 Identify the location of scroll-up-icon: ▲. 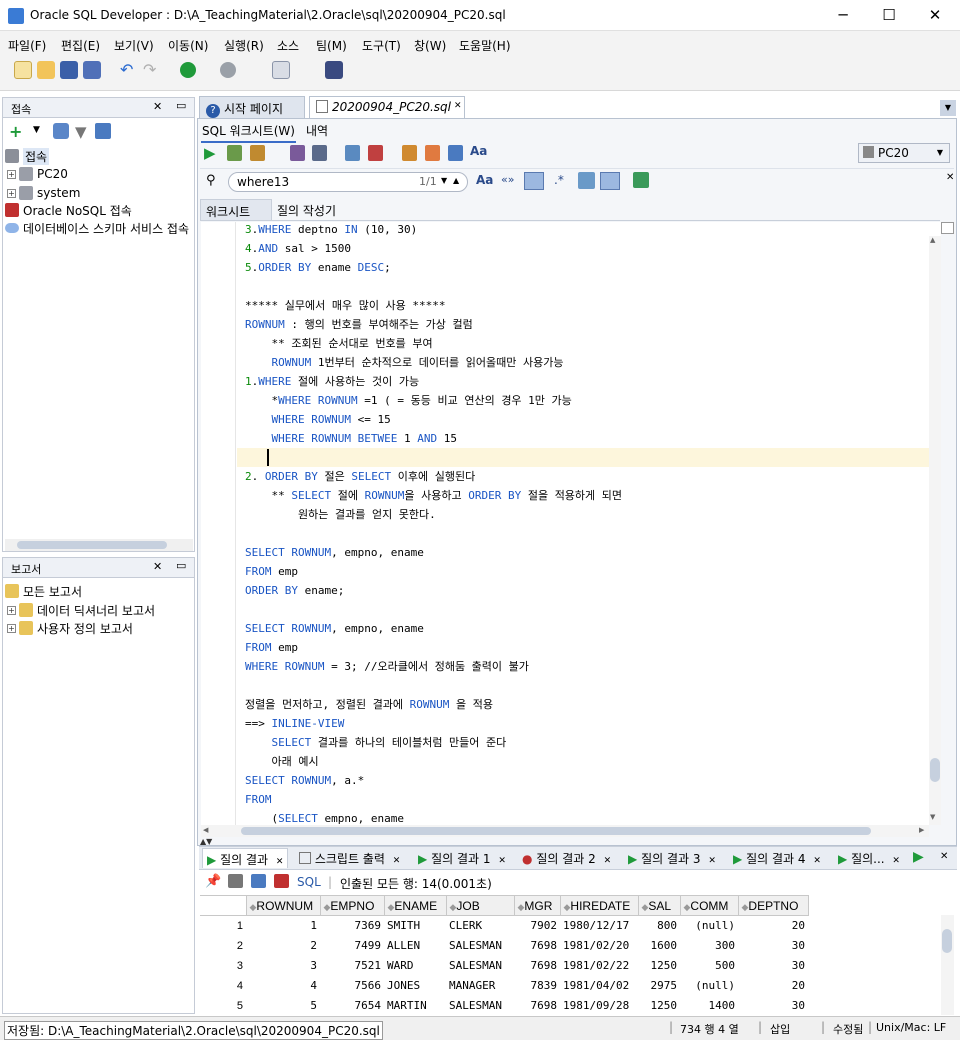
(932, 240).